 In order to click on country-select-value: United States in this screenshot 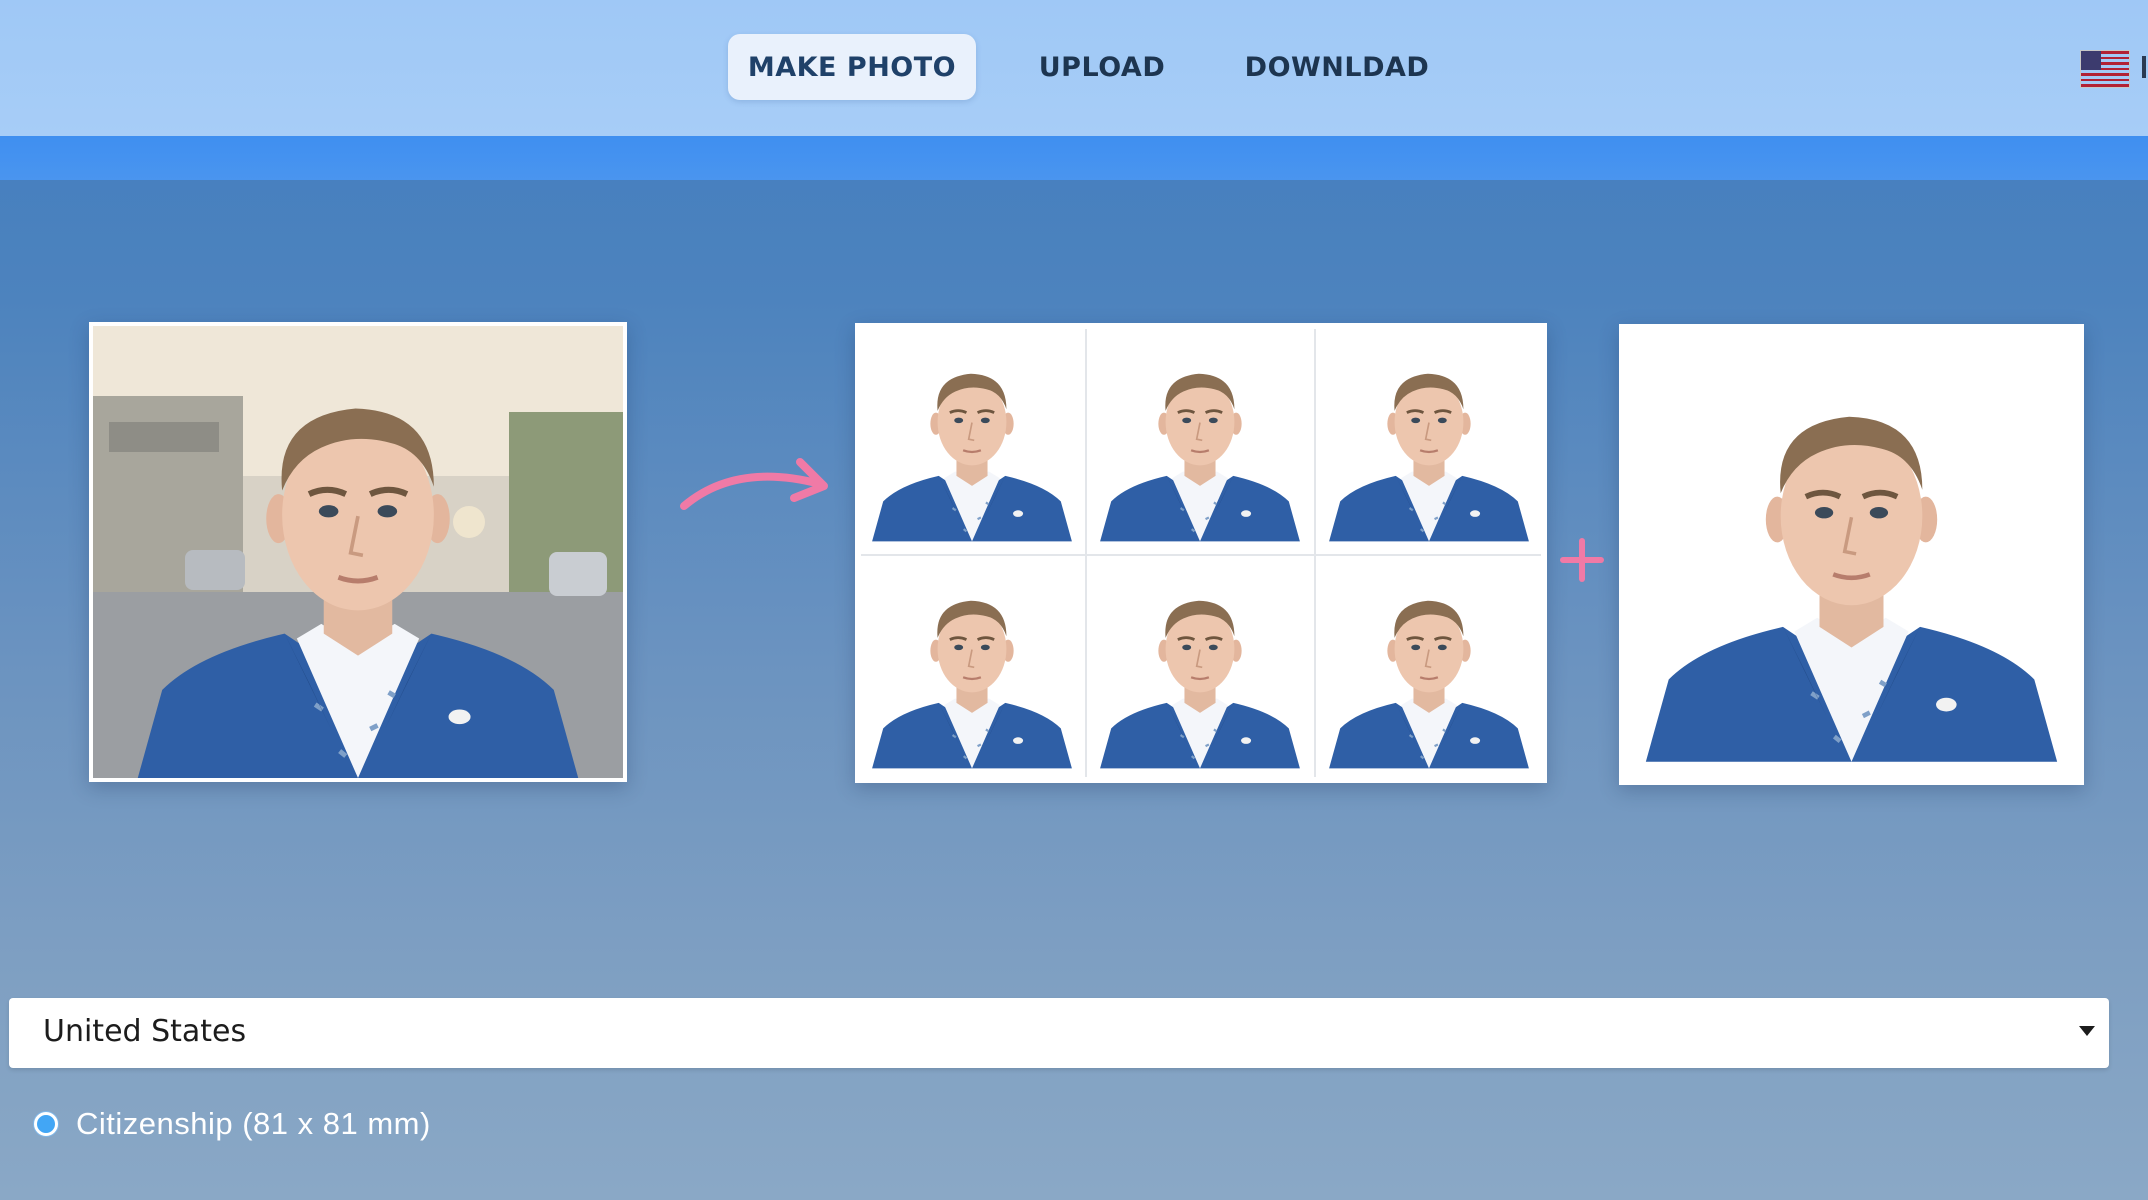, I will do `click(145, 1031)`.